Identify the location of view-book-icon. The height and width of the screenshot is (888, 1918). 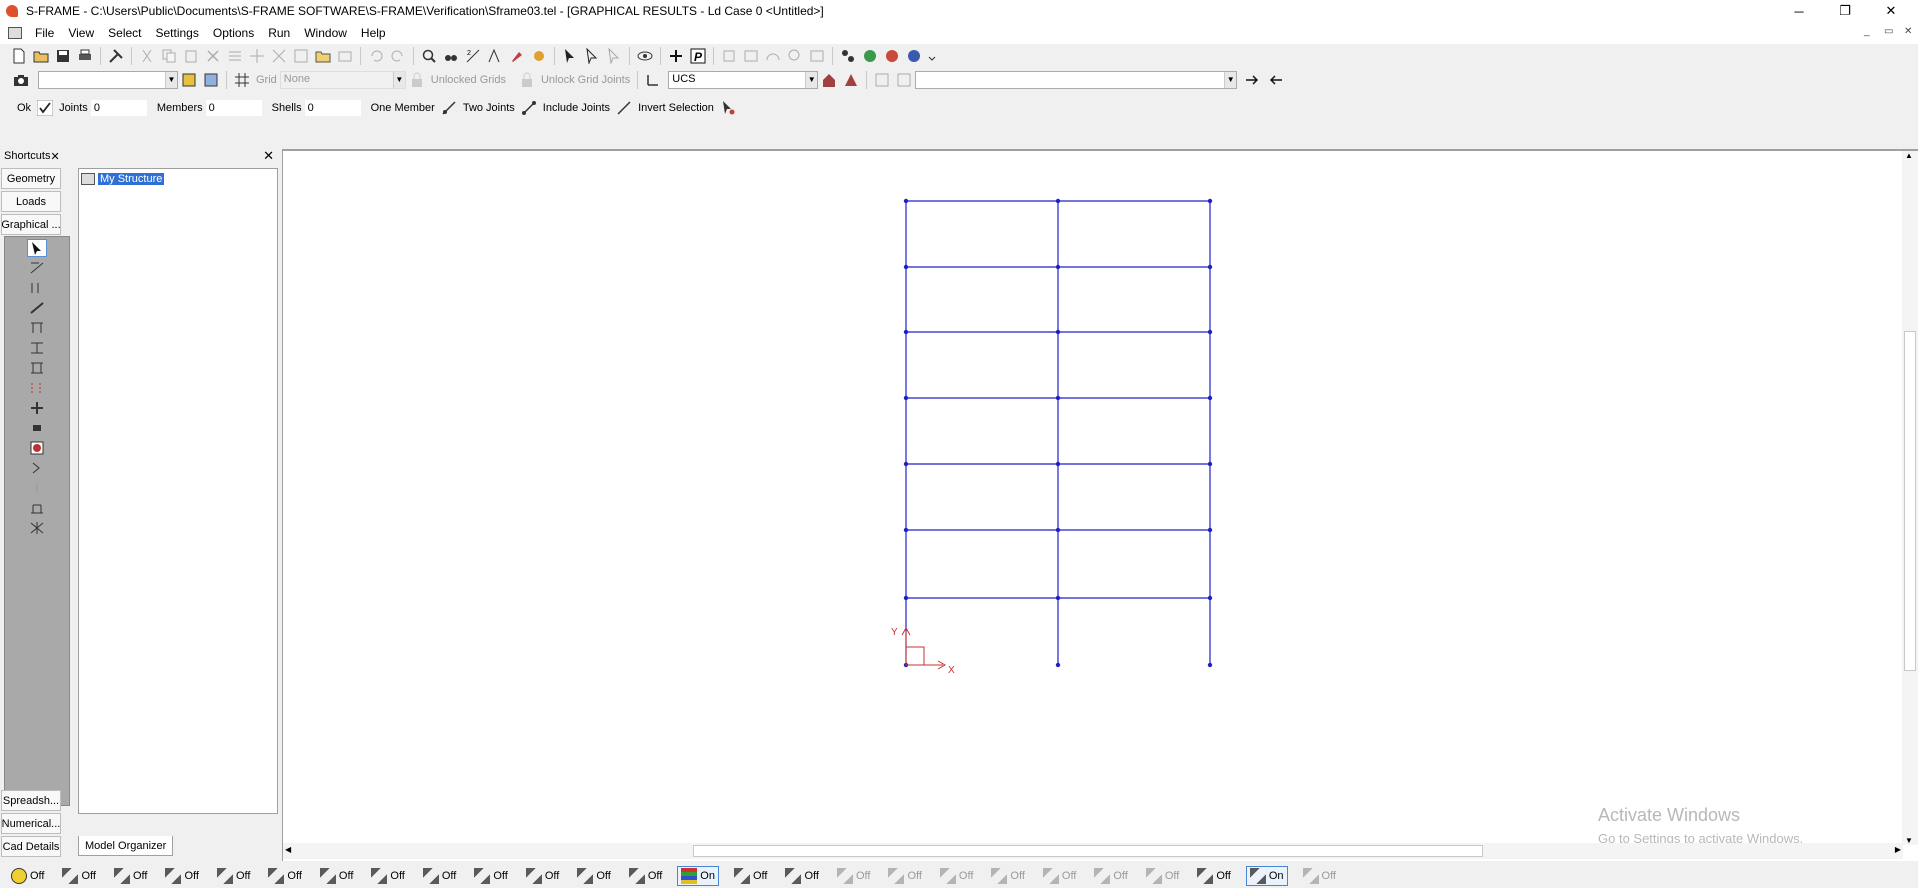
(751, 56).